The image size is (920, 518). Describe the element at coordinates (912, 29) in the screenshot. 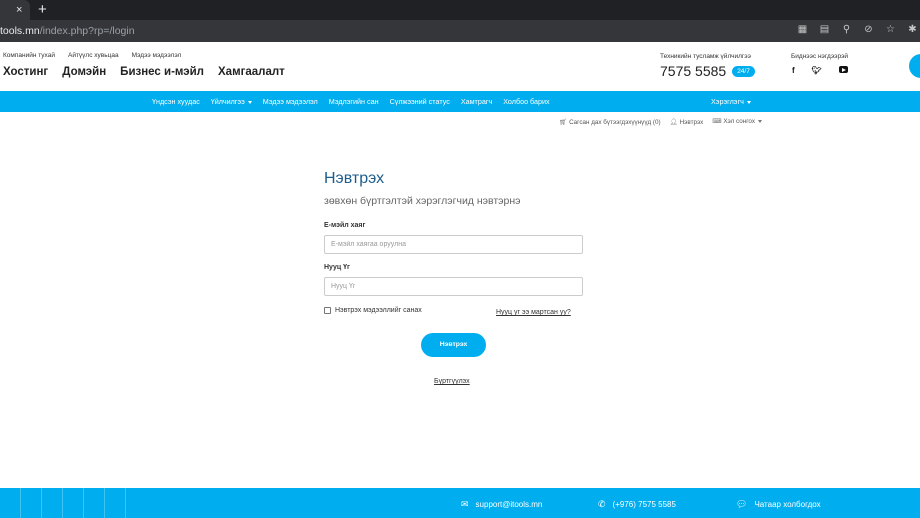

I see `extension-icon: ✱` at that location.